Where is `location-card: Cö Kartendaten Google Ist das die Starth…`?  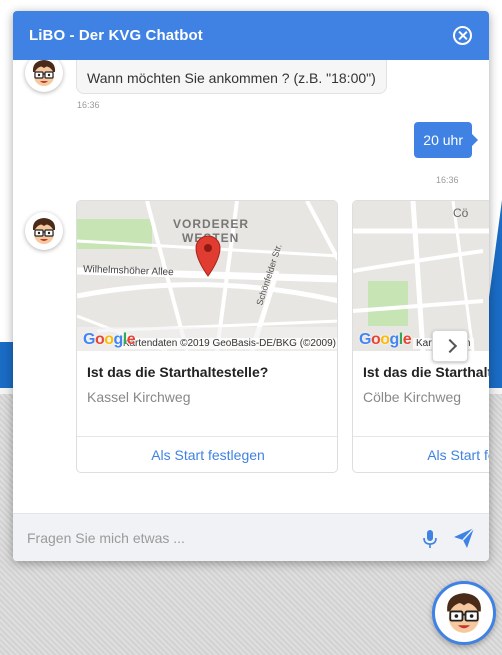
location-card: Cö Kartendaten Google Ist das die Starth… is located at coordinates (420, 336).